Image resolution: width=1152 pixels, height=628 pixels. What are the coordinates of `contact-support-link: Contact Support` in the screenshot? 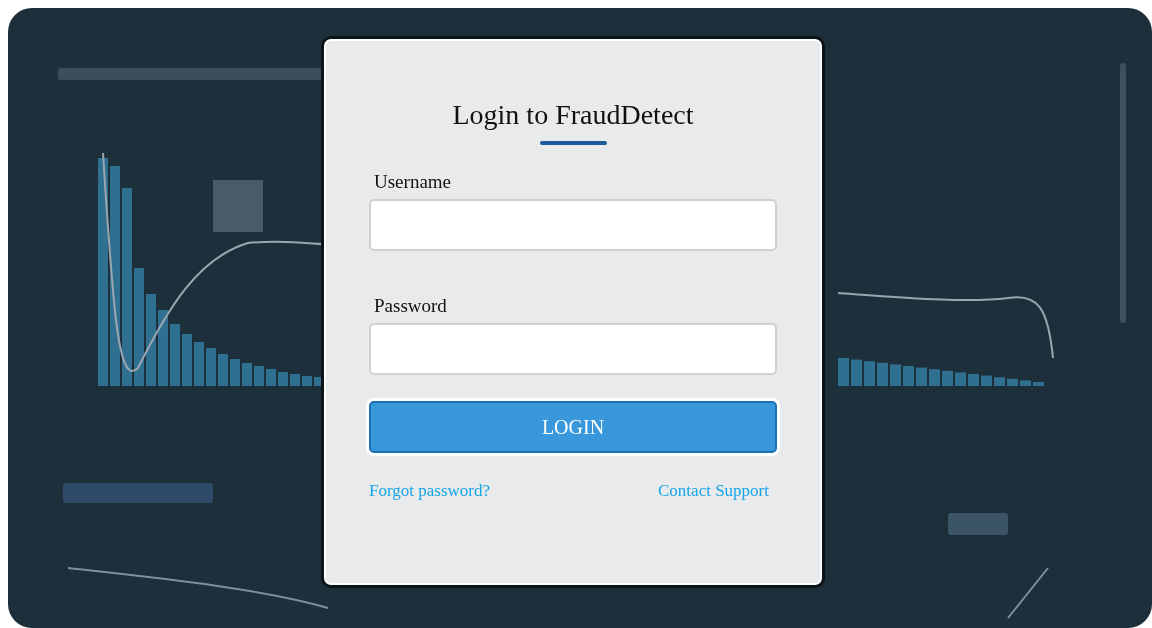 It's located at (713, 491).